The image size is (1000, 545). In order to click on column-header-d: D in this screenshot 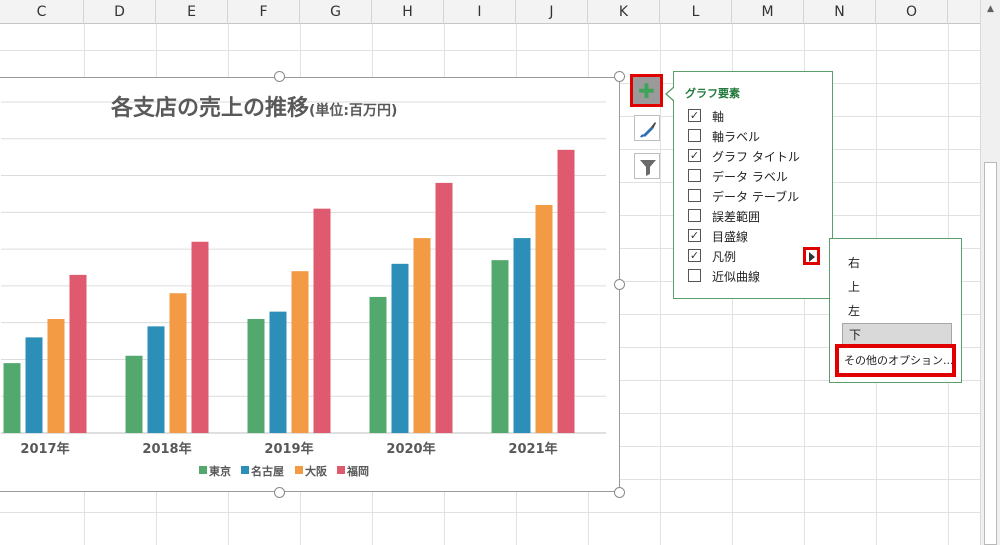, I will do `click(120, 12)`.